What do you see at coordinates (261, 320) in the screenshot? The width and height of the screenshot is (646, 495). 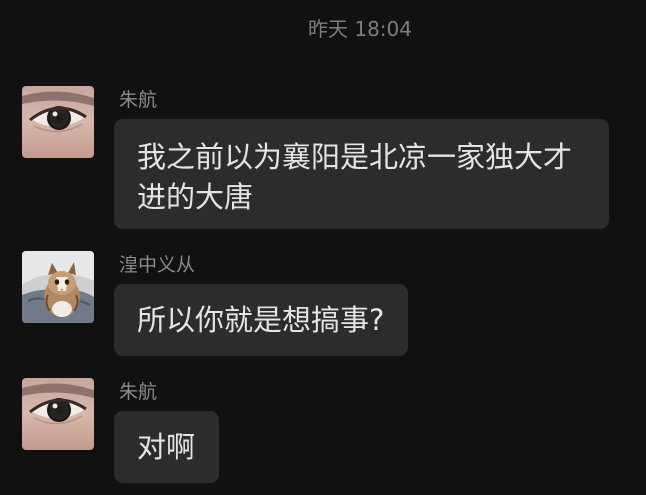 I see `message-bubble: 所以你就是想搞事?` at bounding box center [261, 320].